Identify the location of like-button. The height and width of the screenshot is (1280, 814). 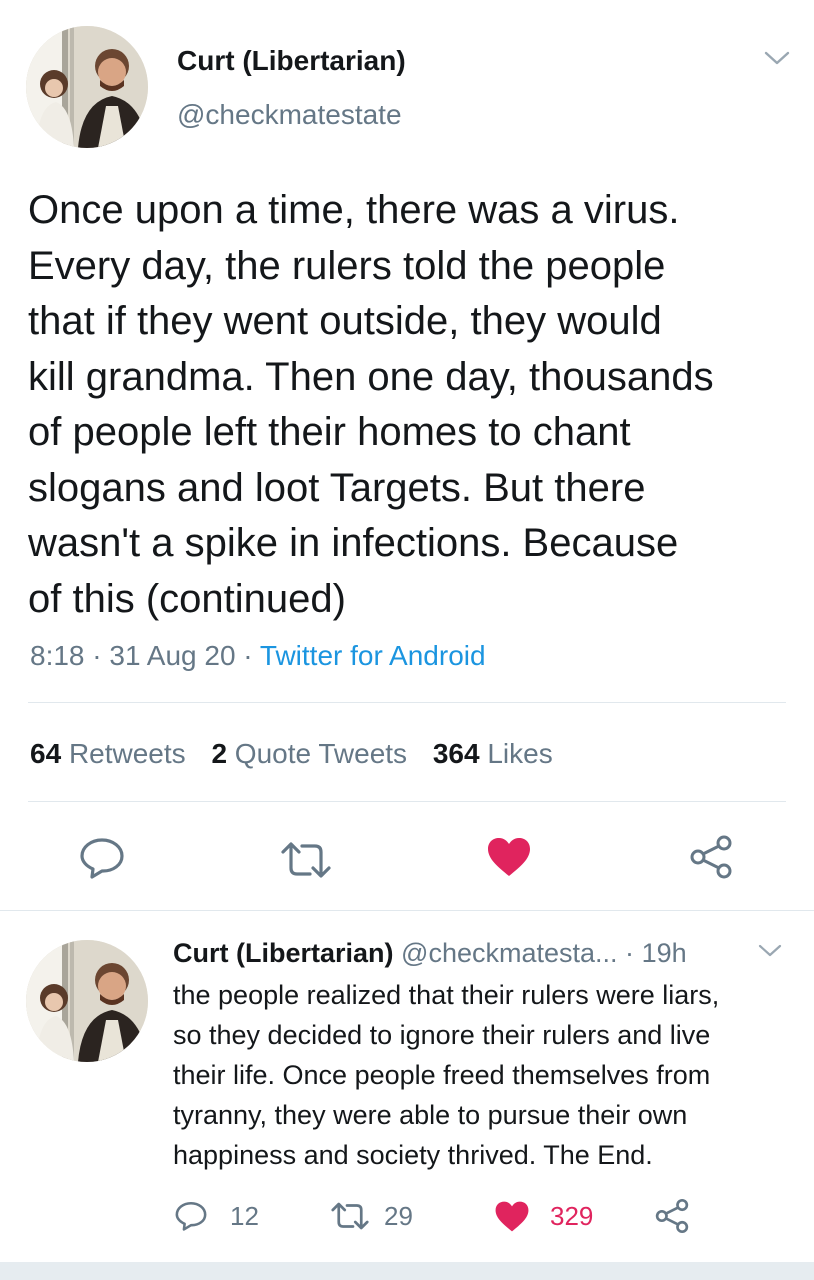
(509, 857).